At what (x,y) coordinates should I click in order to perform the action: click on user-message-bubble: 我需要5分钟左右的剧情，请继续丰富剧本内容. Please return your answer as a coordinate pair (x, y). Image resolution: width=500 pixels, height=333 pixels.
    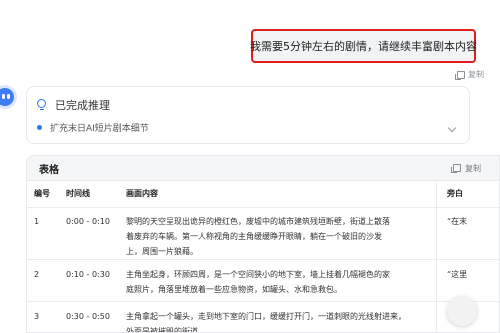
    Looking at the image, I should click on (363, 46).